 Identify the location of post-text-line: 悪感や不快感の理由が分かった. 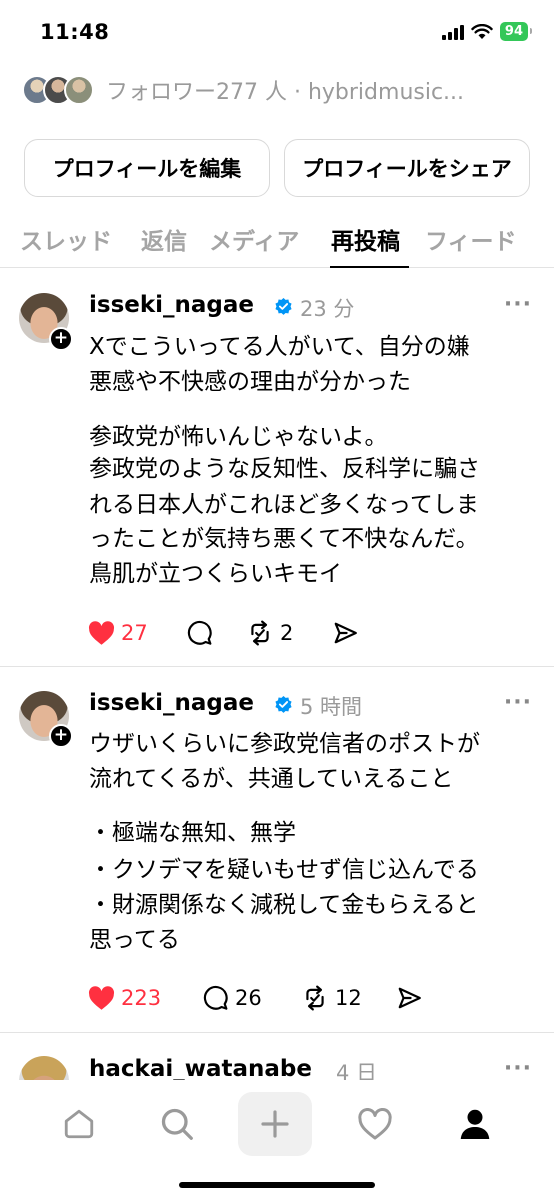
(250, 382).